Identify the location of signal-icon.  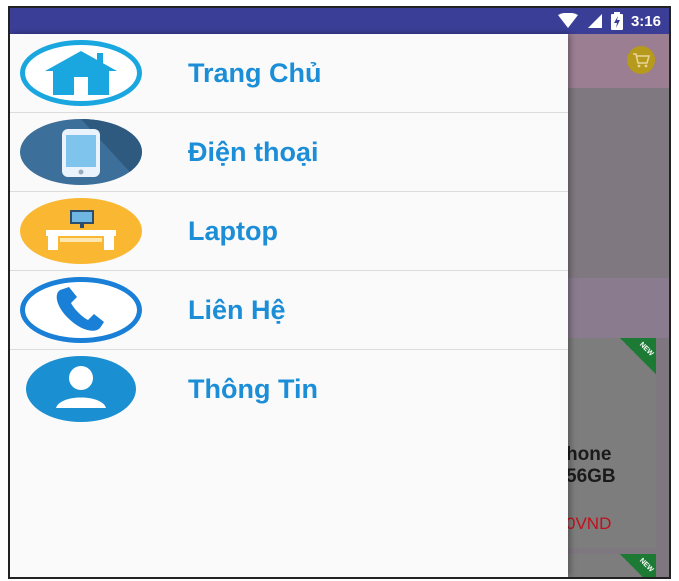
(594, 21).